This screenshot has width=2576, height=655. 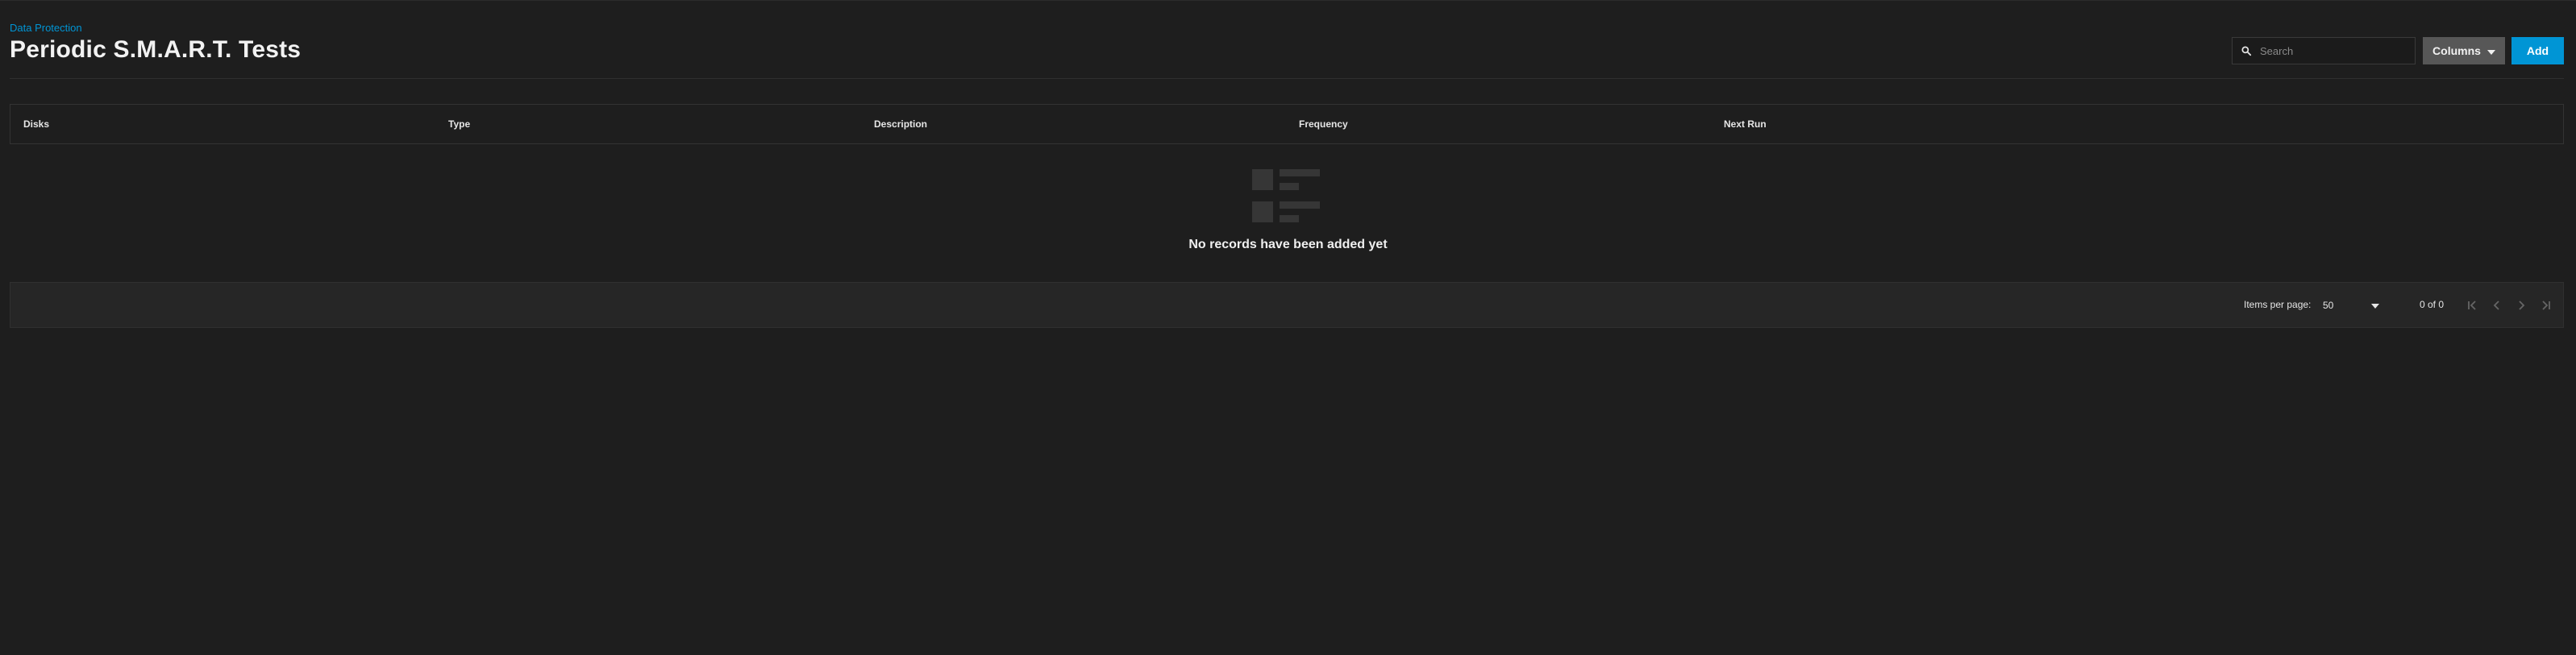 What do you see at coordinates (2521, 305) in the screenshot?
I see `chevron-right-icon` at bounding box center [2521, 305].